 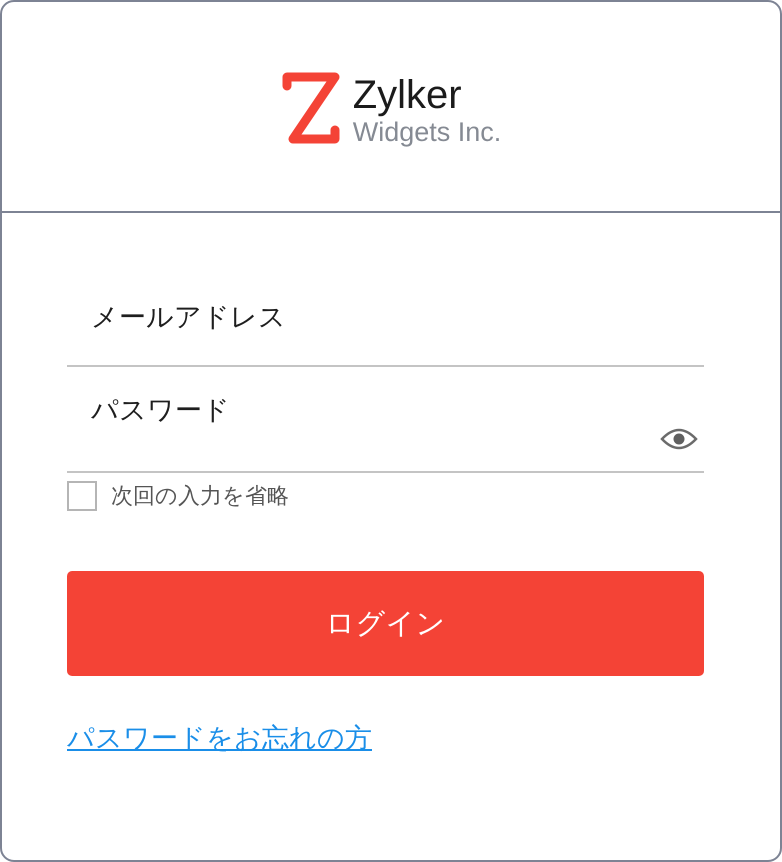 What do you see at coordinates (679, 439) in the screenshot?
I see `eye-icon` at bounding box center [679, 439].